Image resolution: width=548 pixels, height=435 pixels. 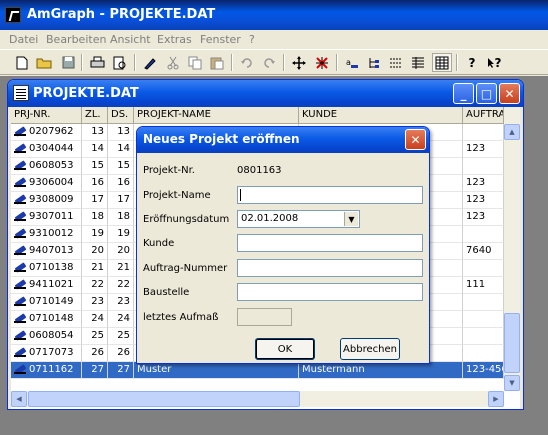 What do you see at coordinates (298, 219) in the screenshot?
I see `eroeffnungsdatum-picker: 02.01.2008 ▼` at bounding box center [298, 219].